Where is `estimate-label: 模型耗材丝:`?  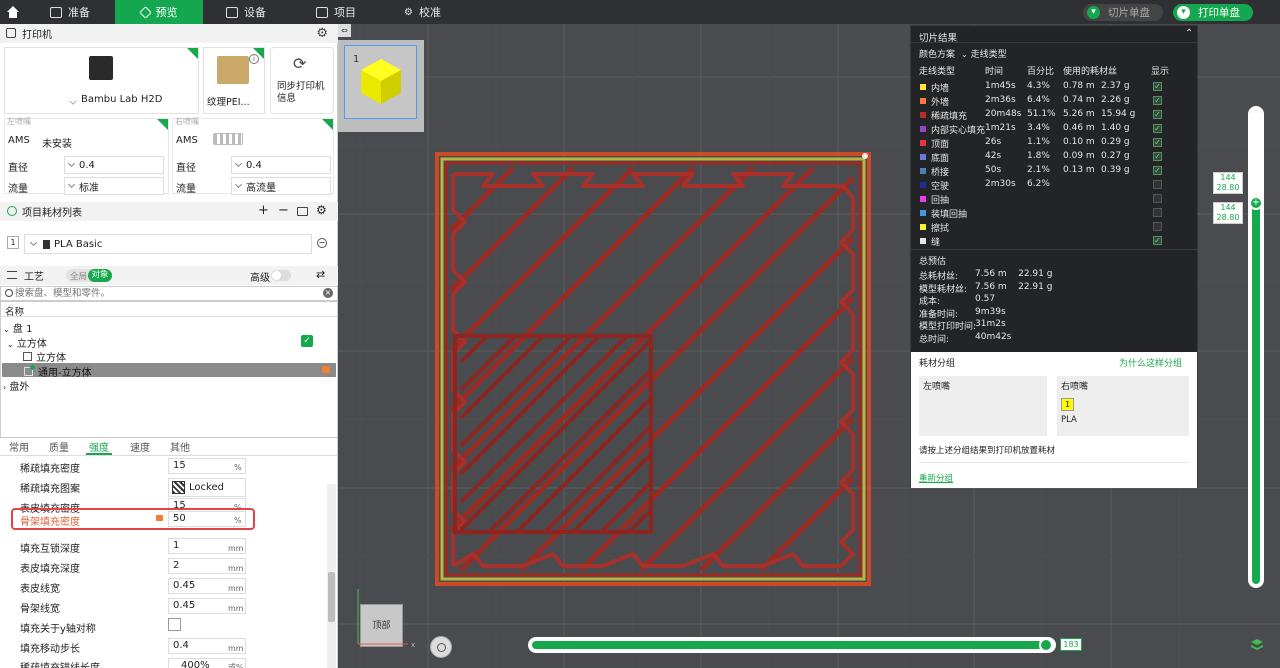
estimate-label: 模型耗材丝: is located at coordinates (943, 289).